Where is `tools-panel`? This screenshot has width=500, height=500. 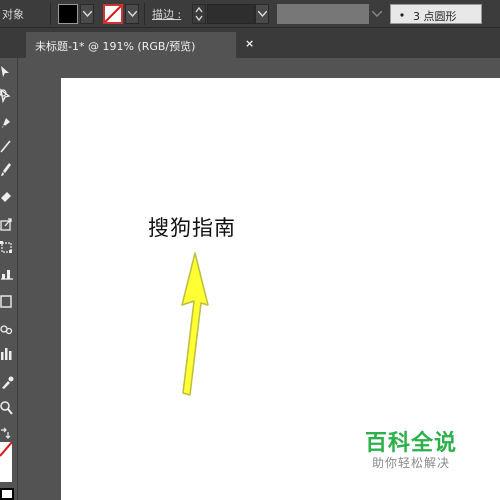 tools-panel is located at coordinates (9, 279).